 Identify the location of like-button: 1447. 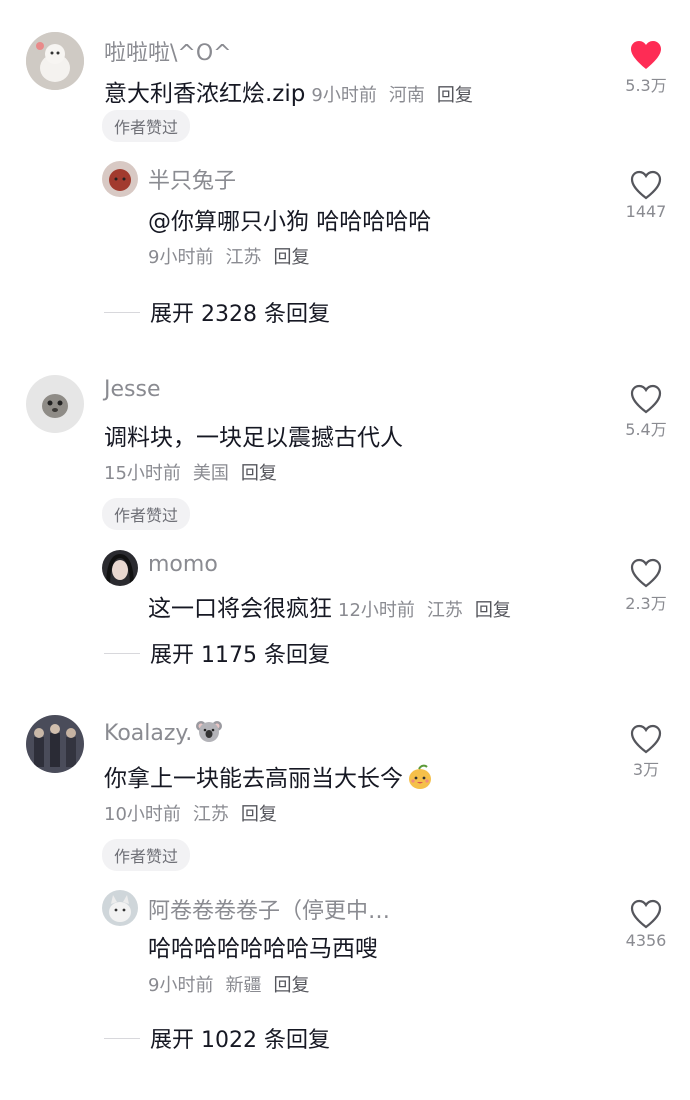
(646, 195).